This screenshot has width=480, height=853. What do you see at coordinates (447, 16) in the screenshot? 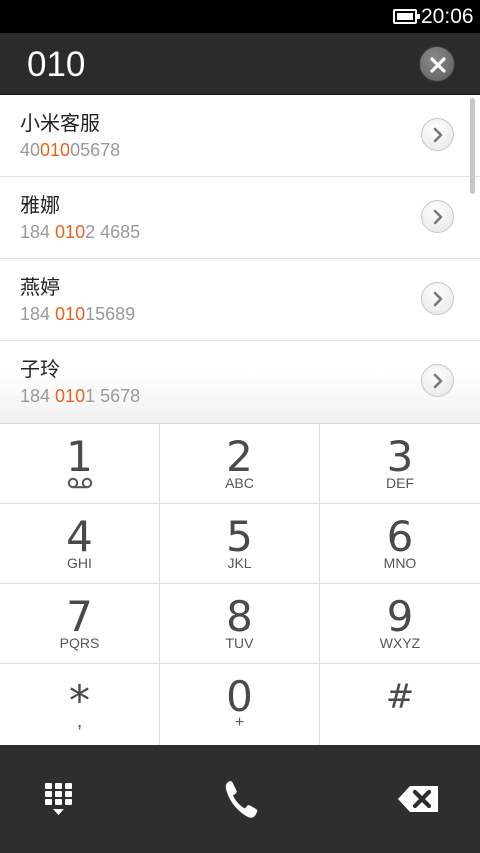
I see `status-time: 20:06` at bounding box center [447, 16].